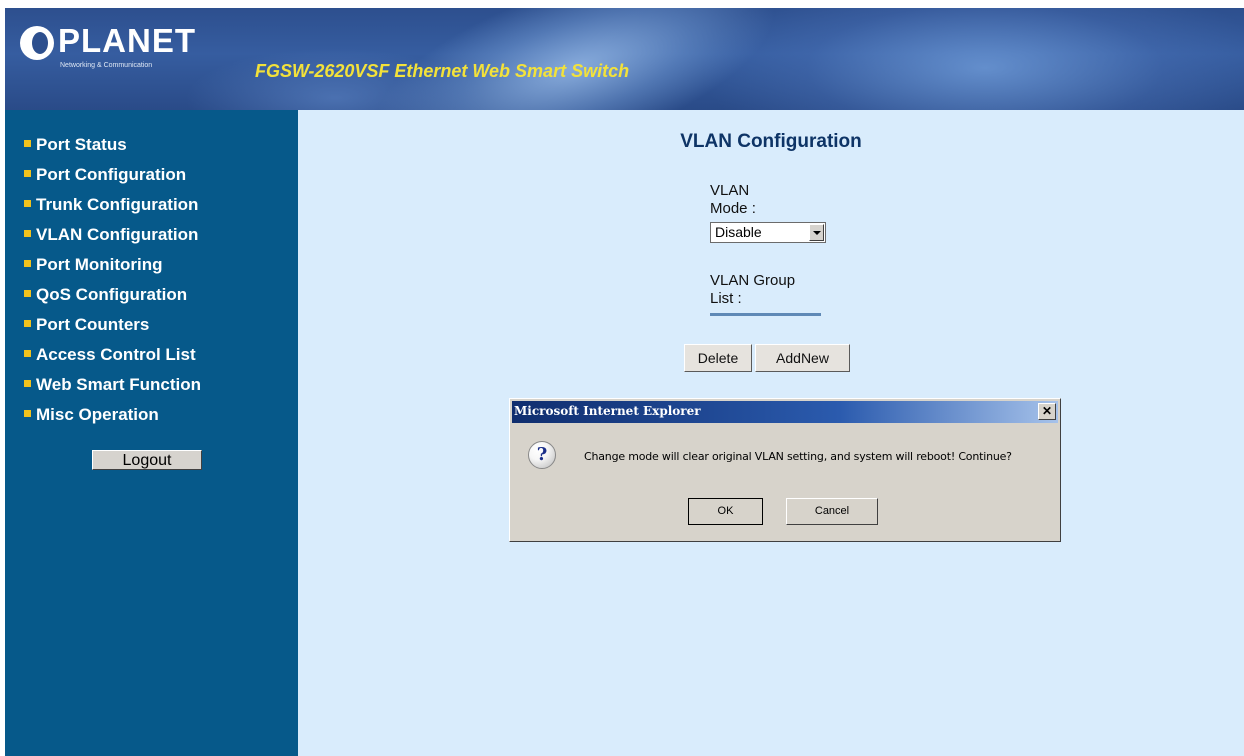 The height and width of the screenshot is (756, 1244). What do you see at coordinates (99, 264) in the screenshot?
I see `sidebar-item-label: Port Monitoring` at bounding box center [99, 264].